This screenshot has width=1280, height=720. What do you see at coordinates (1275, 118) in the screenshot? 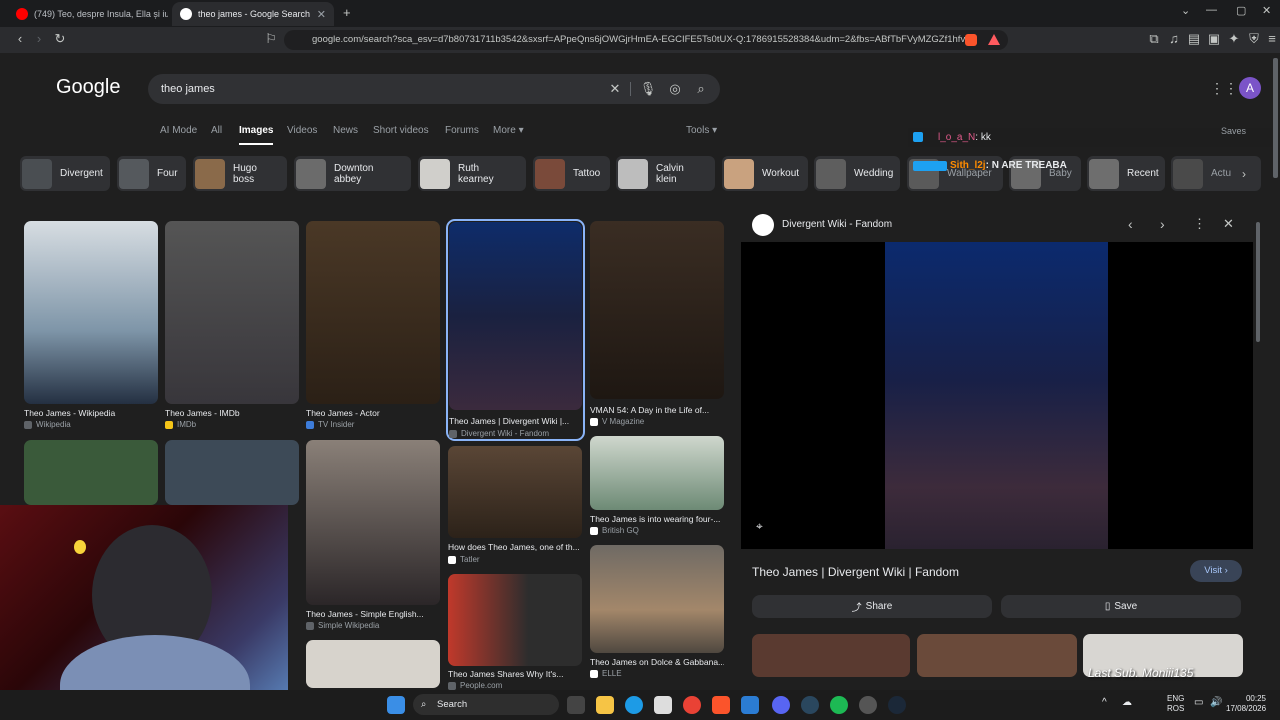
I see `page-scrollbar` at bounding box center [1275, 118].